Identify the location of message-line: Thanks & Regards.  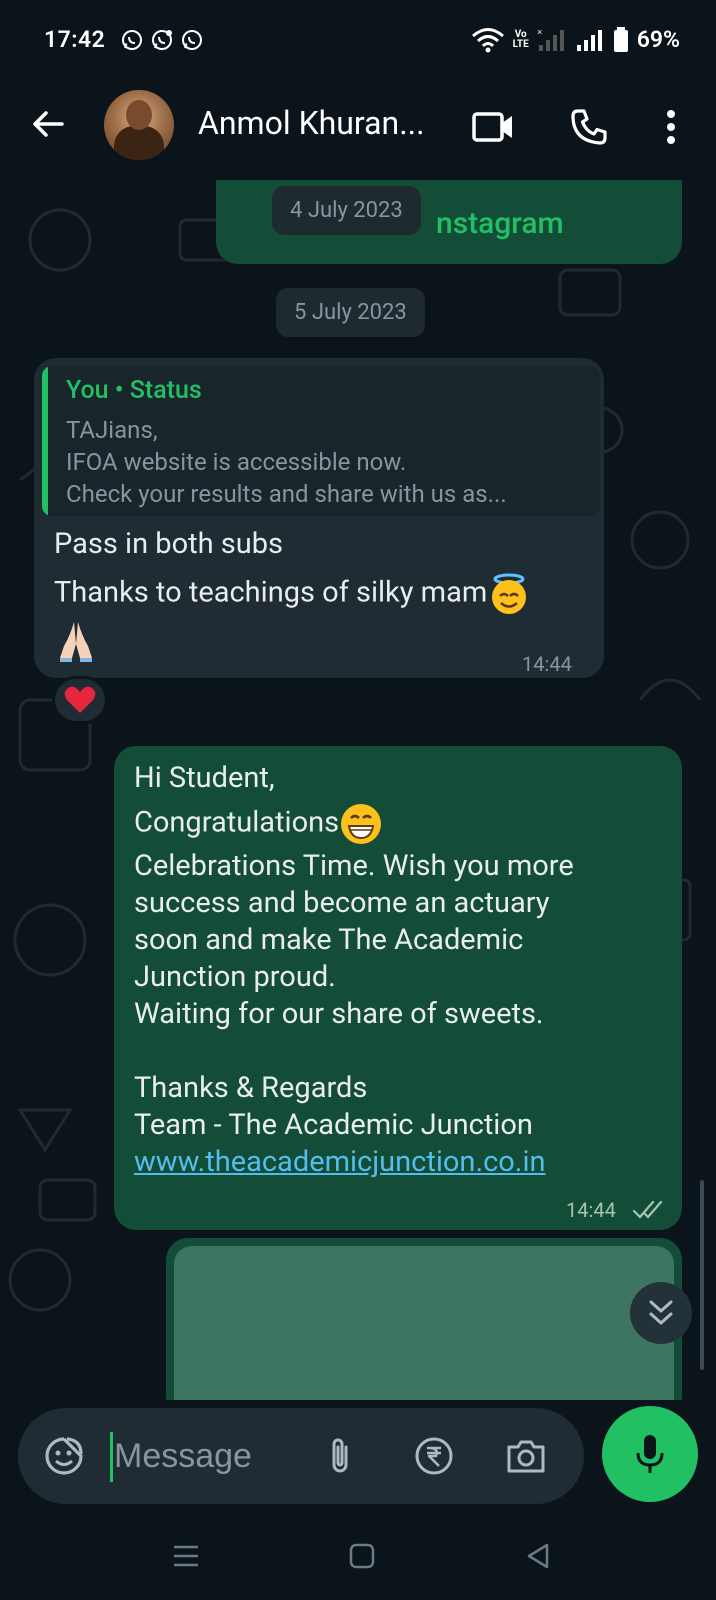
(251, 1088).